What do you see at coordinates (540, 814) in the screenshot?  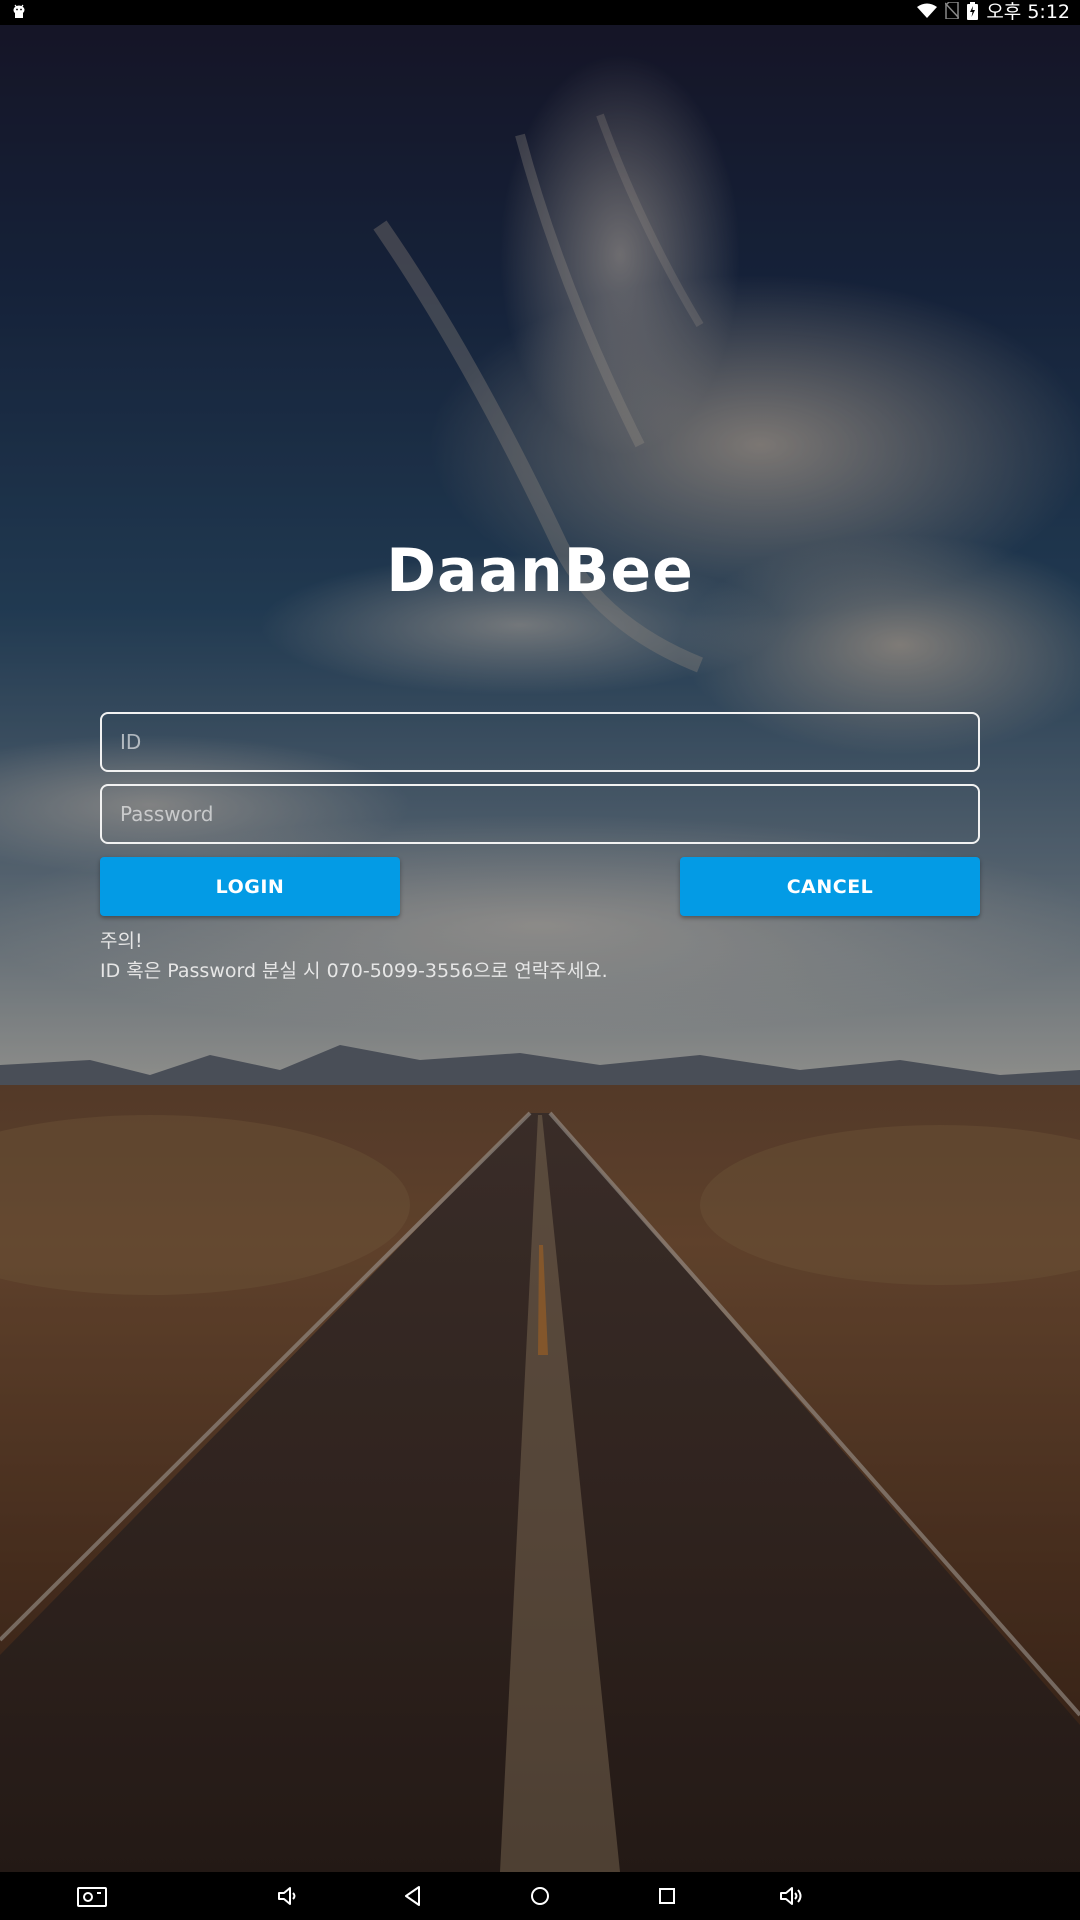 I see `password-input` at bounding box center [540, 814].